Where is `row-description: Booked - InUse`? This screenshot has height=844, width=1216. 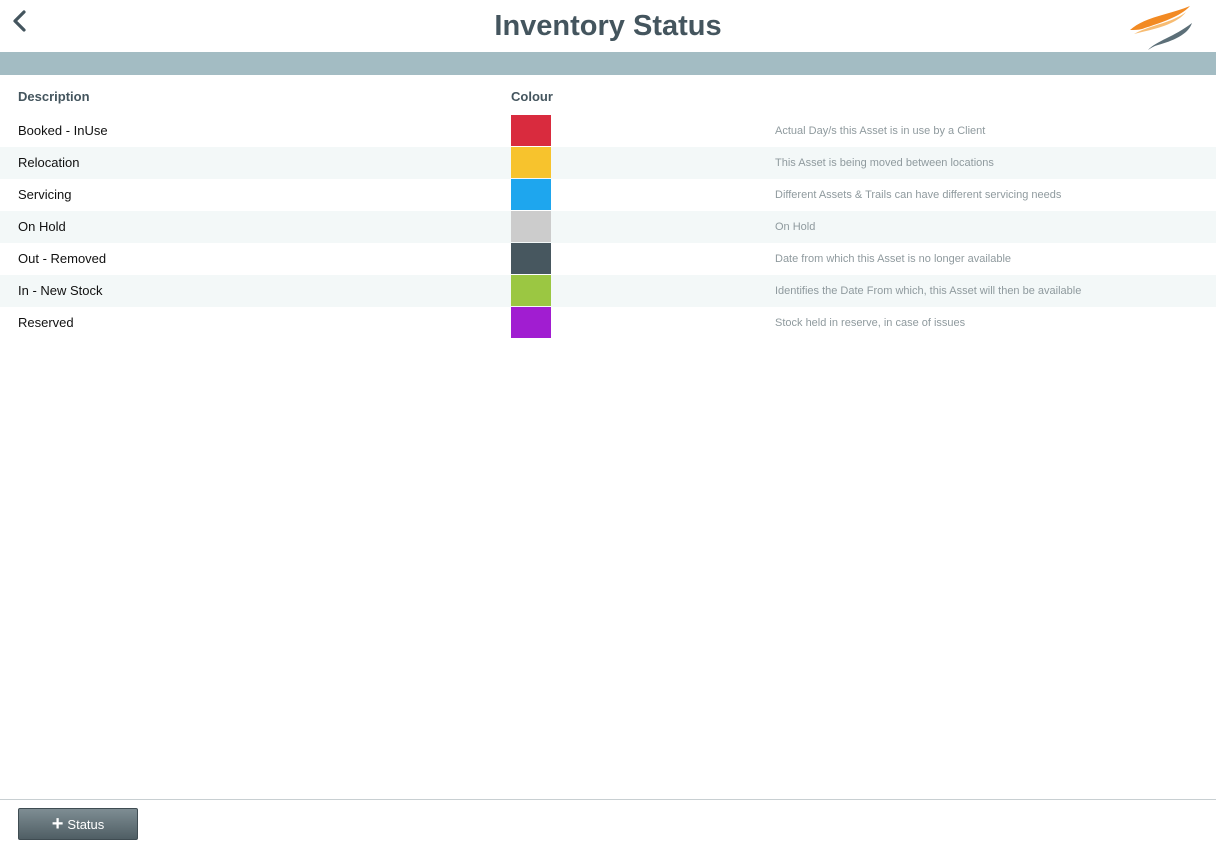
row-description: Booked - InUse is located at coordinates (63, 130).